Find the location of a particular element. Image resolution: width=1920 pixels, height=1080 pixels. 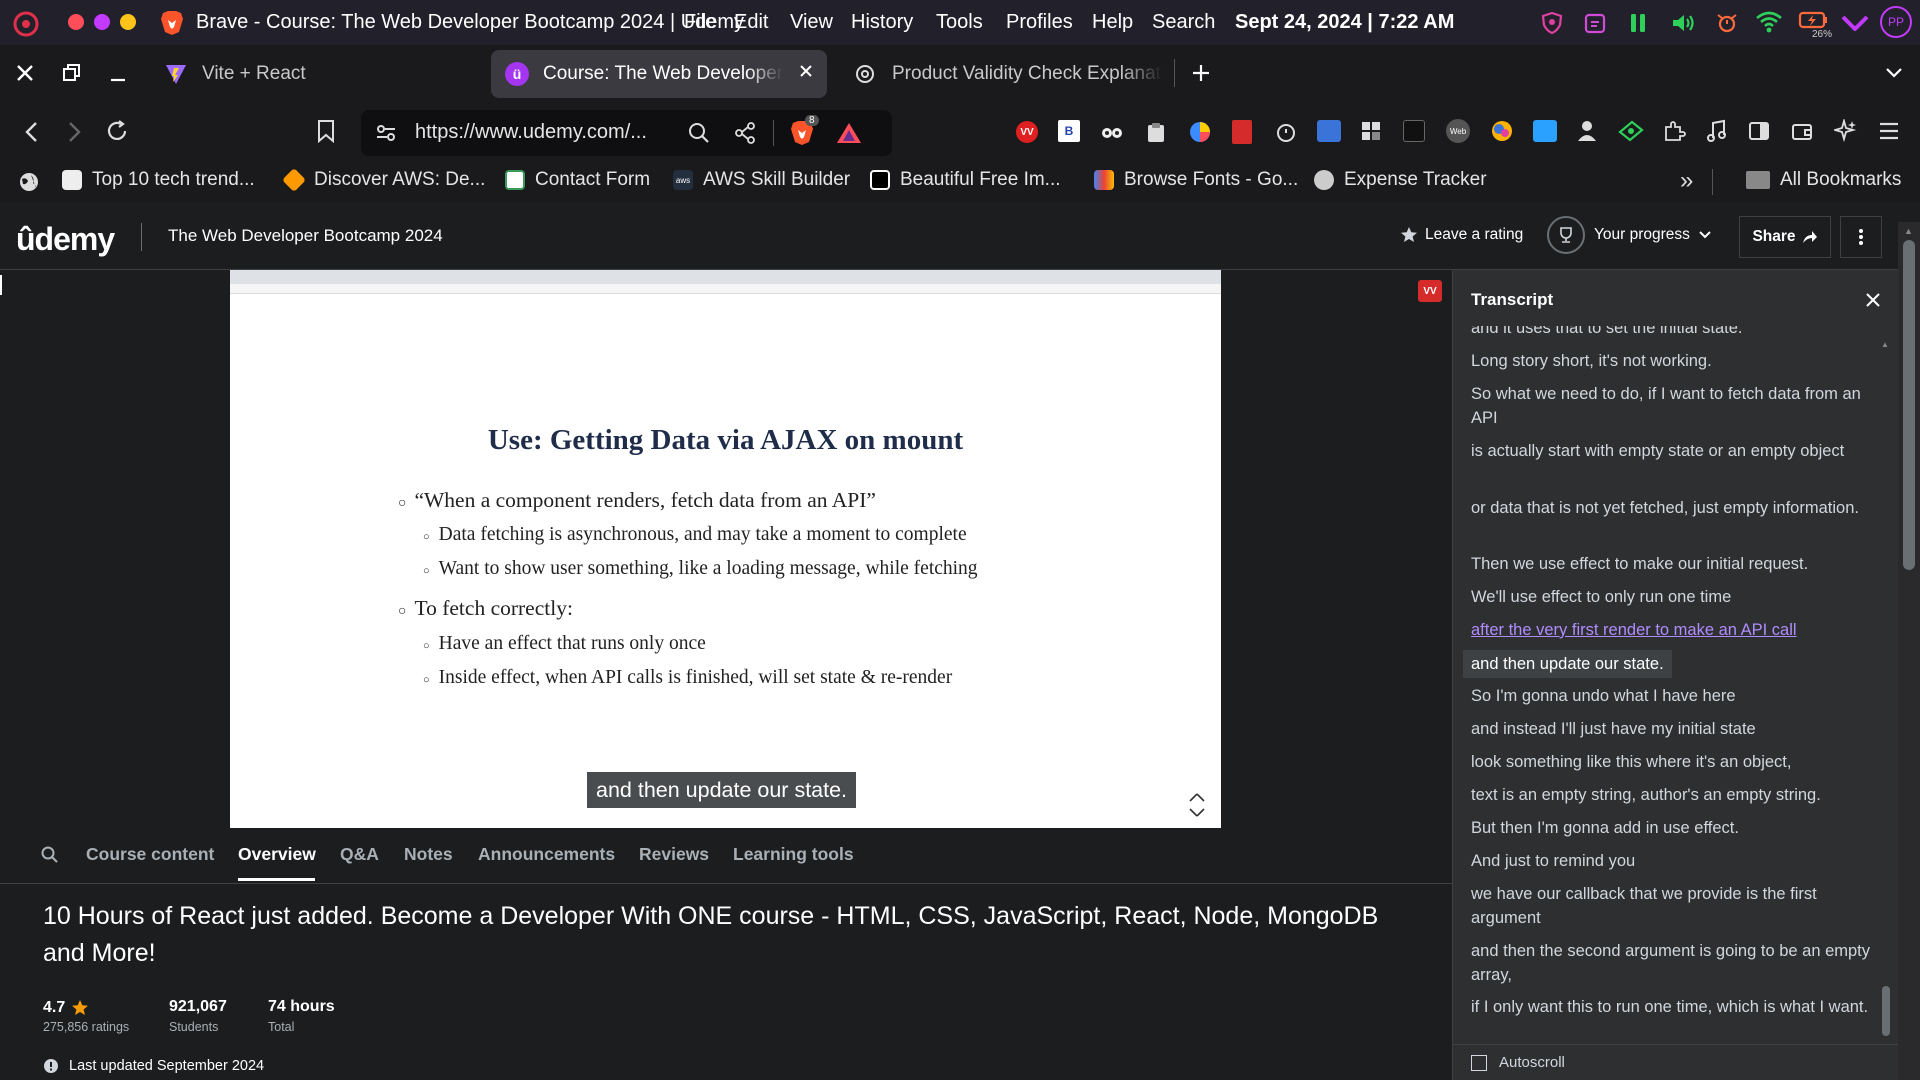

extension-alarm-icon is located at coordinates (1286, 132).